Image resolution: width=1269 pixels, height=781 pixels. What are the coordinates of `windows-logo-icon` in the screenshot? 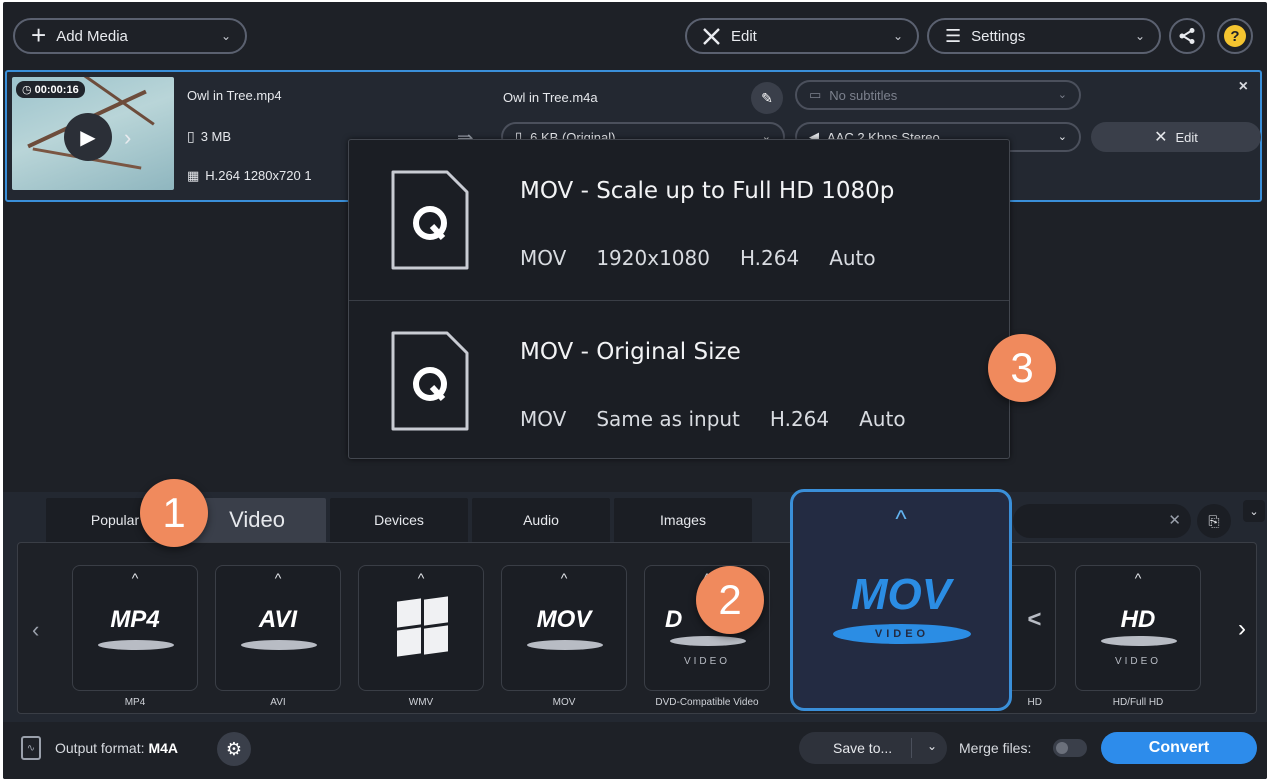 It's located at (423, 626).